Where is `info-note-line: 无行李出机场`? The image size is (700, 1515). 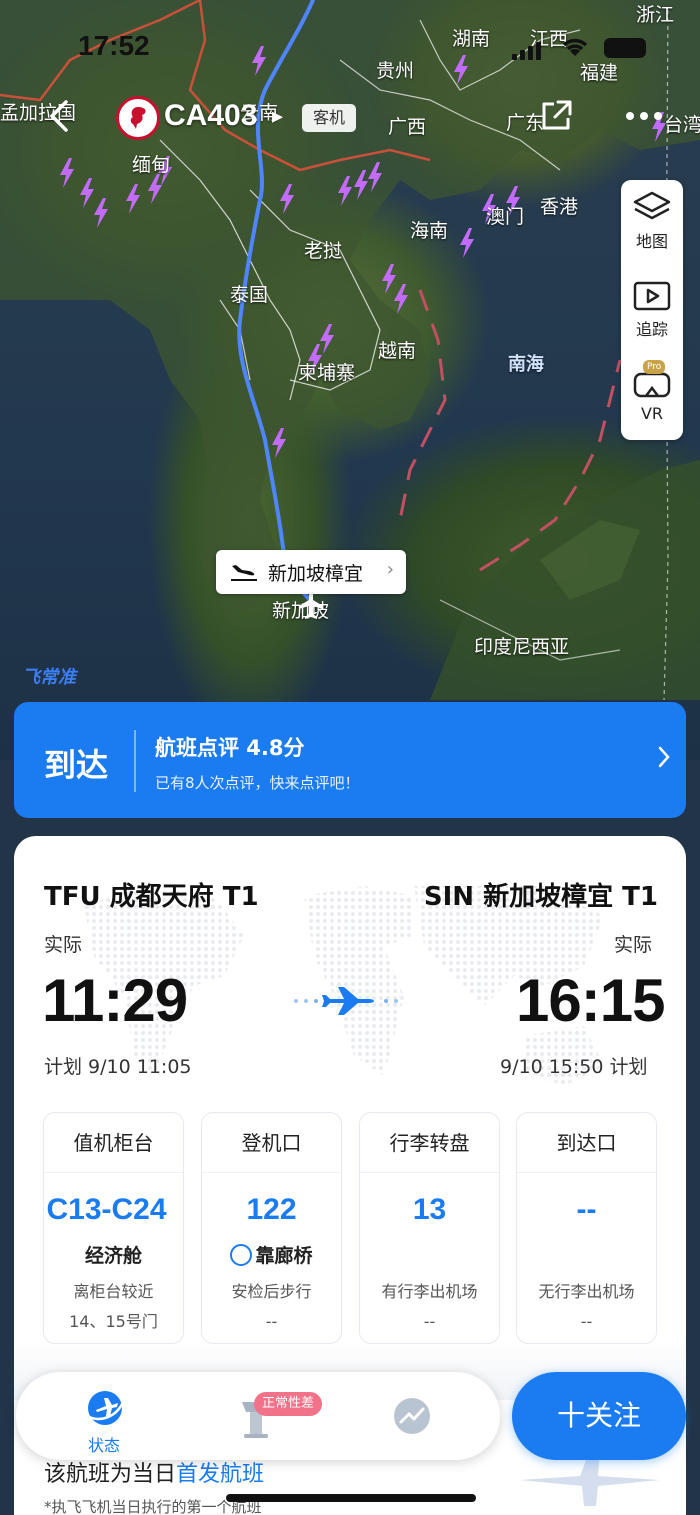
info-note-line: 无行李出机场 is located at coordinates (586, 1291).